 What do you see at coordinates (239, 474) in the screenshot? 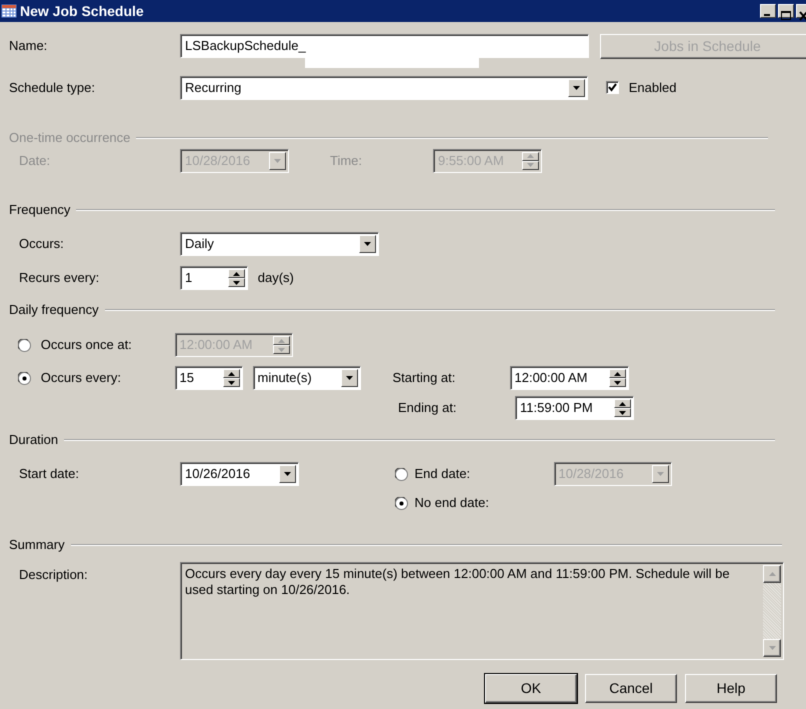
I see `start-date-dropdown: 10/26/2016` at bounding box center [239, 474].